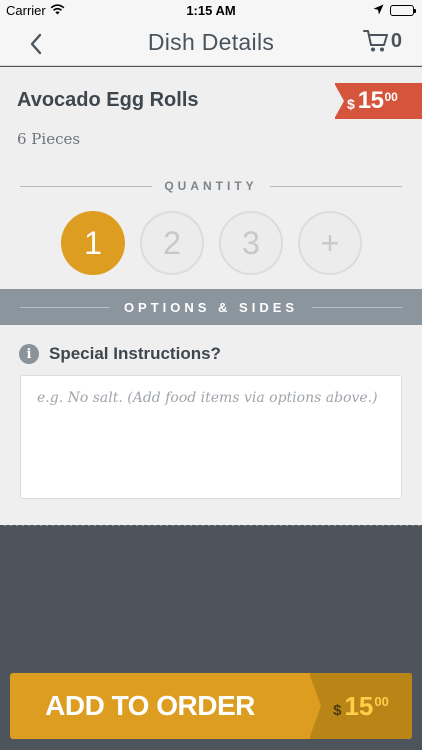  Describe the element at coordinates (135, 353) in the screenshot. I see `special-instructions-label: Special Instructions?` at that location.